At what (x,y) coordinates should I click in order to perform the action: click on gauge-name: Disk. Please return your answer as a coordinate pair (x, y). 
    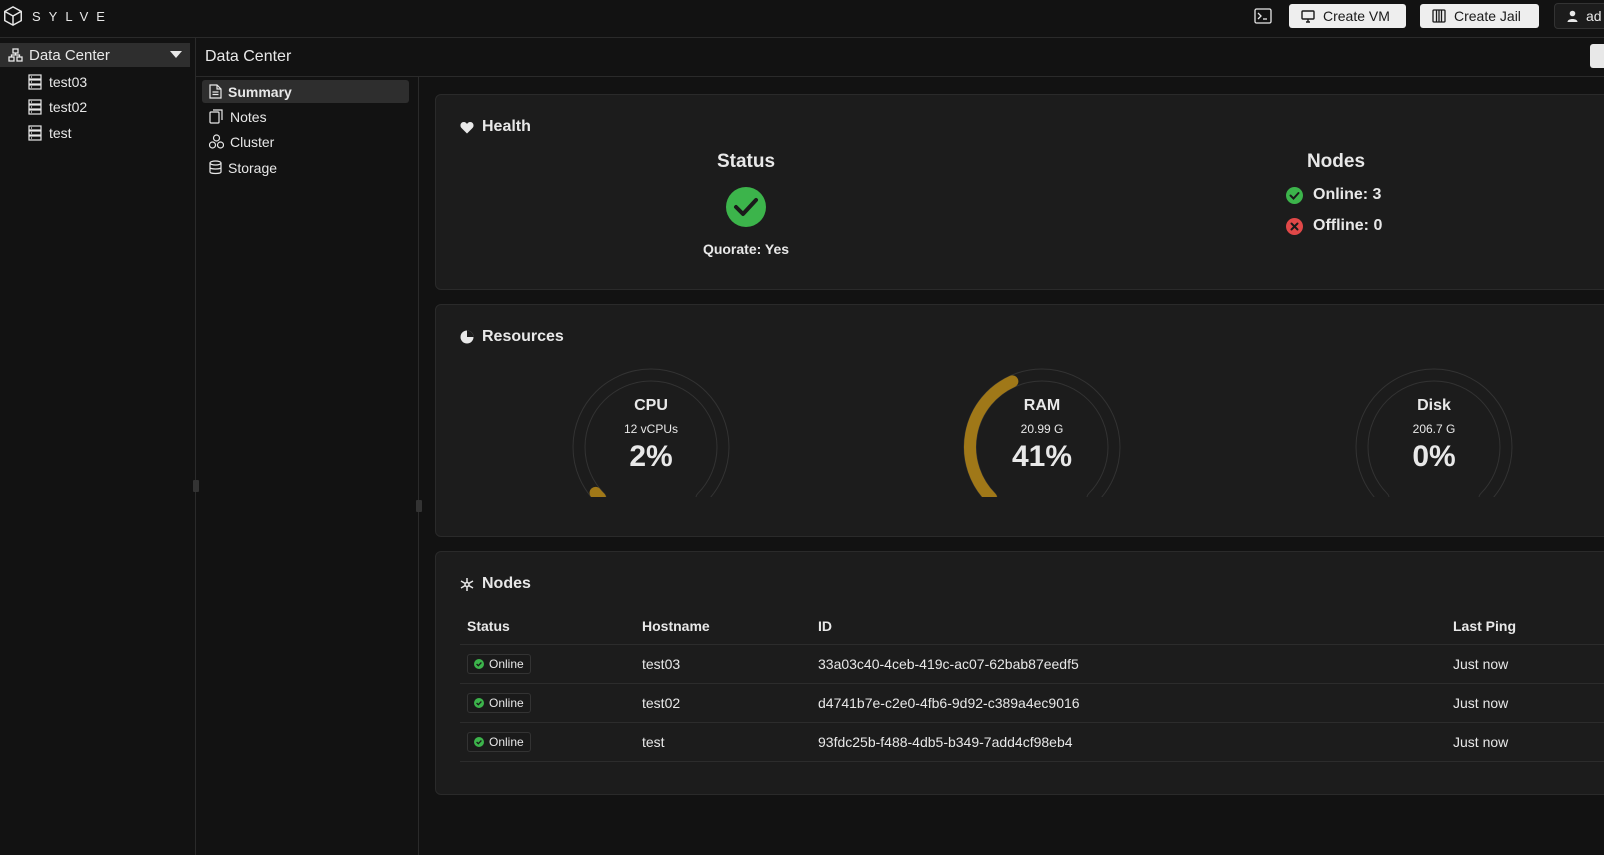
    Looking at the image, I should click on (1434, 405).